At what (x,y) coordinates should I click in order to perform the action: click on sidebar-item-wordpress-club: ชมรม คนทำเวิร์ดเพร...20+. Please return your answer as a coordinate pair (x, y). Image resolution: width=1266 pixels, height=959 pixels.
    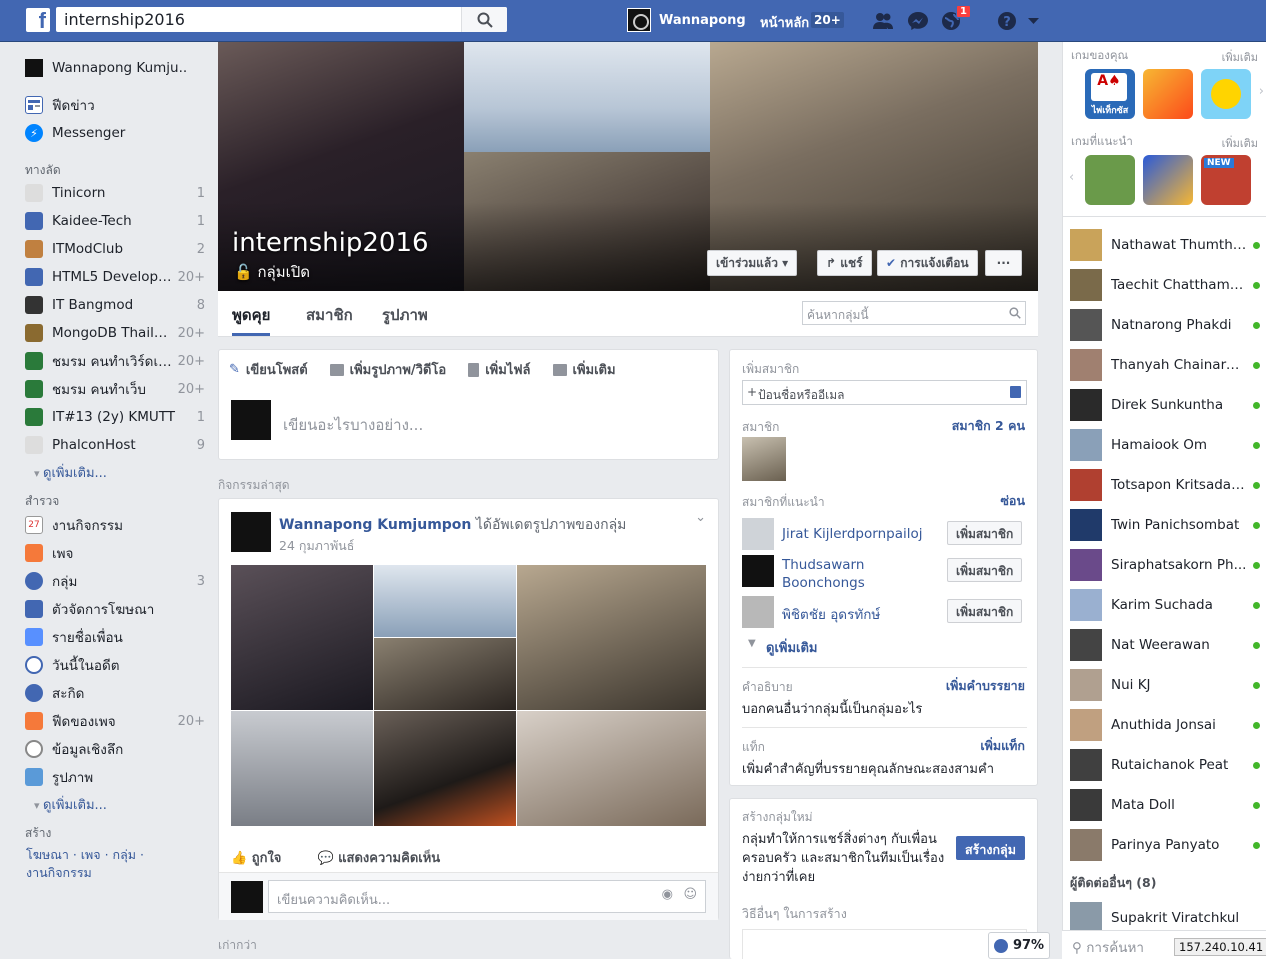
    Looking at the image, I should click on (115, 361).